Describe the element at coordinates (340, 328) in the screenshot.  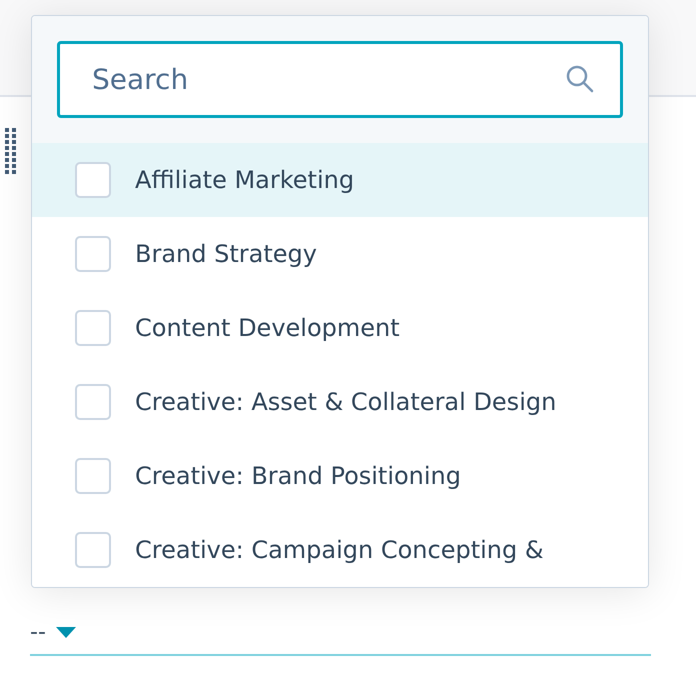
I see `option-item: Content Development` at that location.